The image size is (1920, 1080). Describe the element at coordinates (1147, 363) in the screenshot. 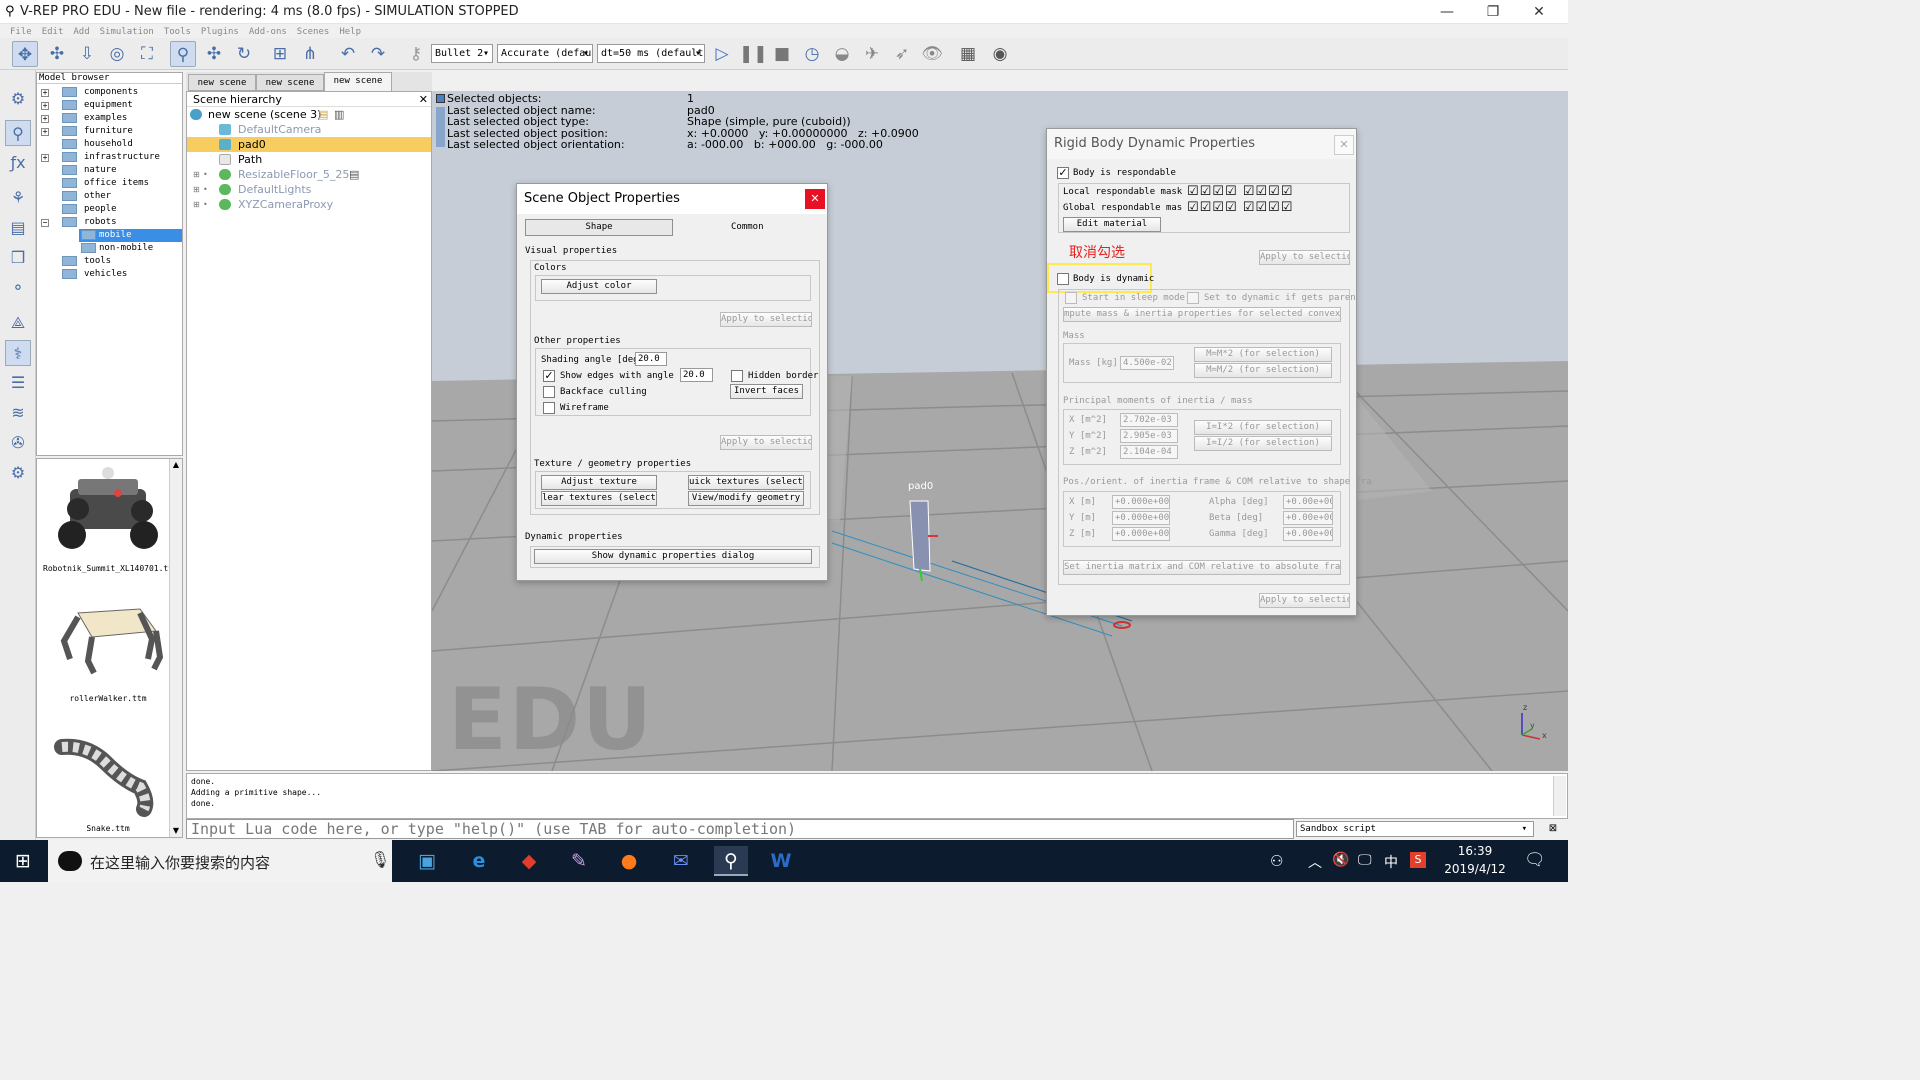

I see `mass-field: 4.500e-02` at that location.